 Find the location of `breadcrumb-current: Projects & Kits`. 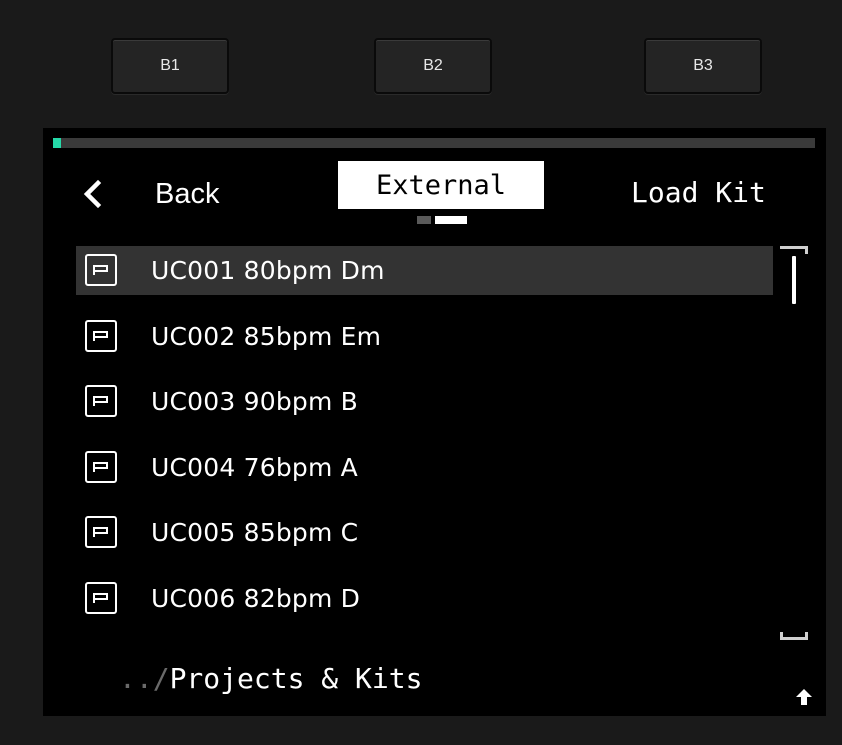

breadcrumb-current: Projects & Kits is located at coordinates (296, 678).